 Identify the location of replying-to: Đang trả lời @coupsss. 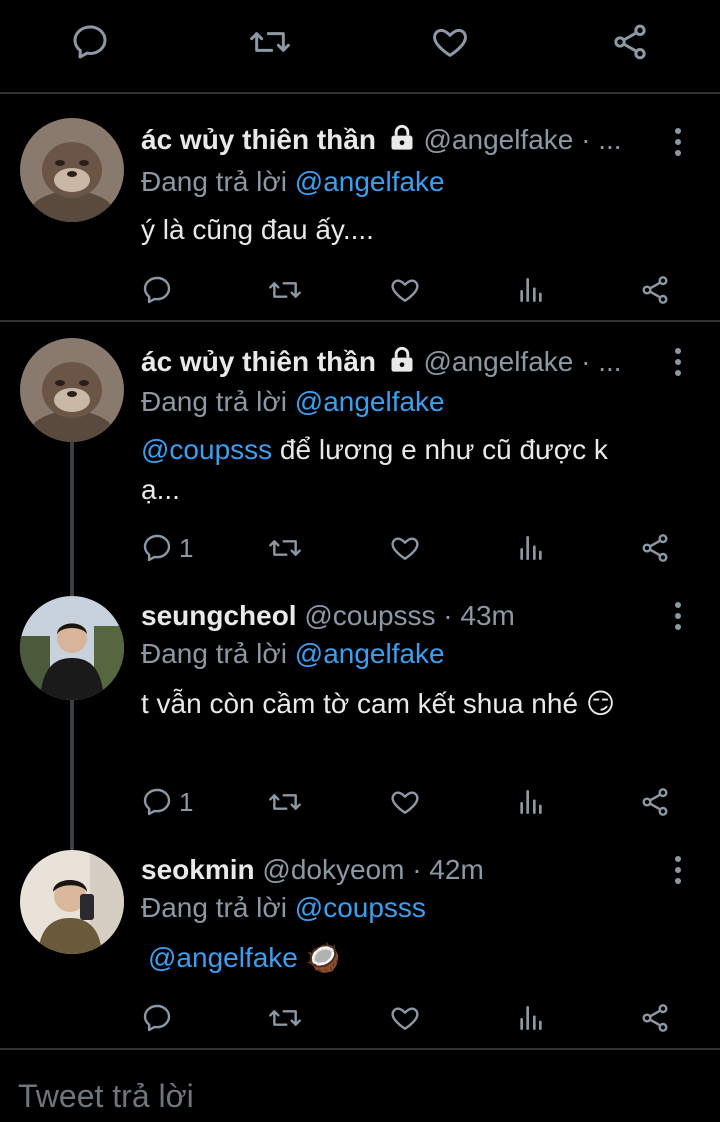
(283, 908).